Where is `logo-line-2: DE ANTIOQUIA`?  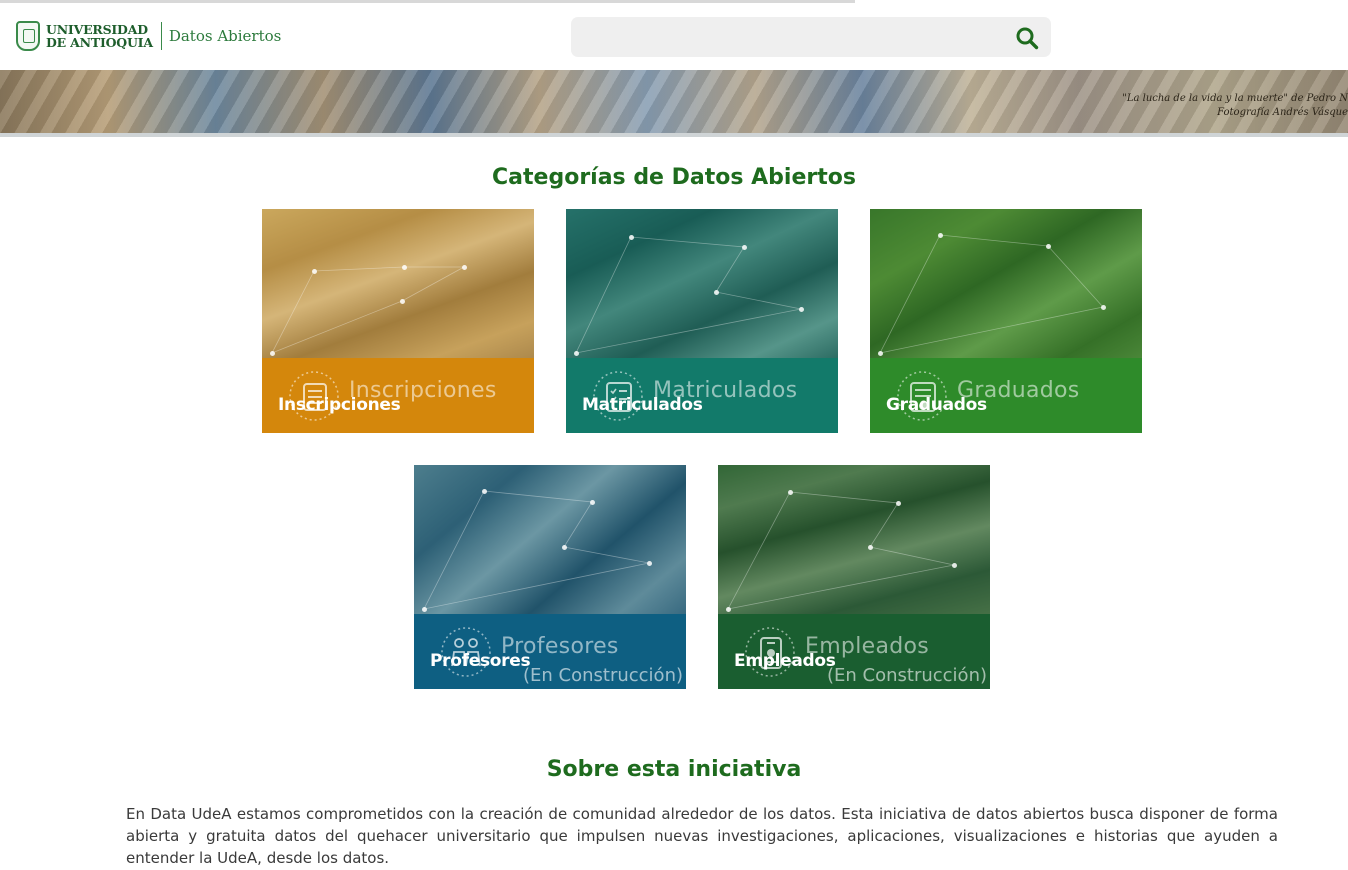
logo-line-2: DE ANTIOQUIA is located at coordinates (99, 42).